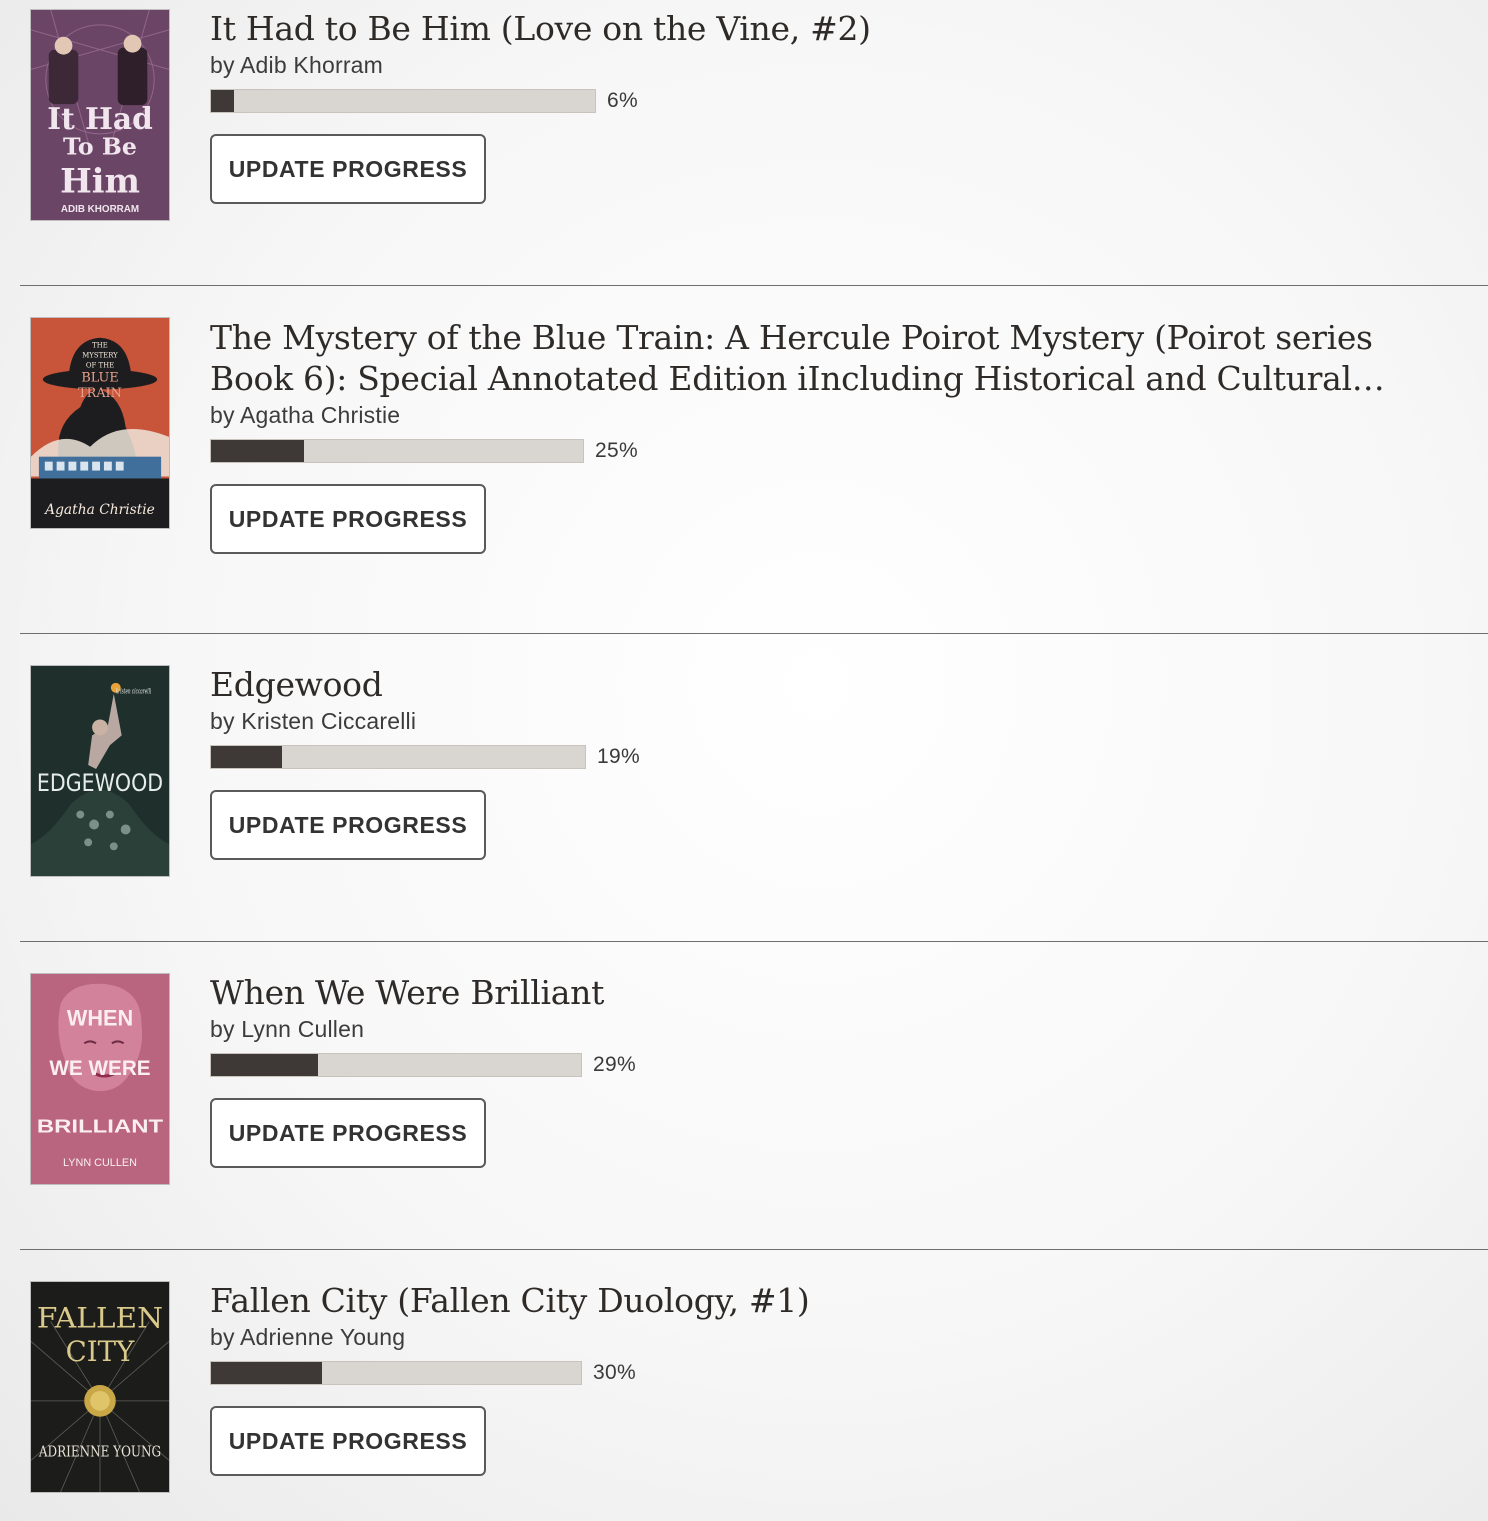  What do you see at coordinates (835, 451) in the screenshot?
I see `progress-row: 25%` at bounding box center [835, 451].